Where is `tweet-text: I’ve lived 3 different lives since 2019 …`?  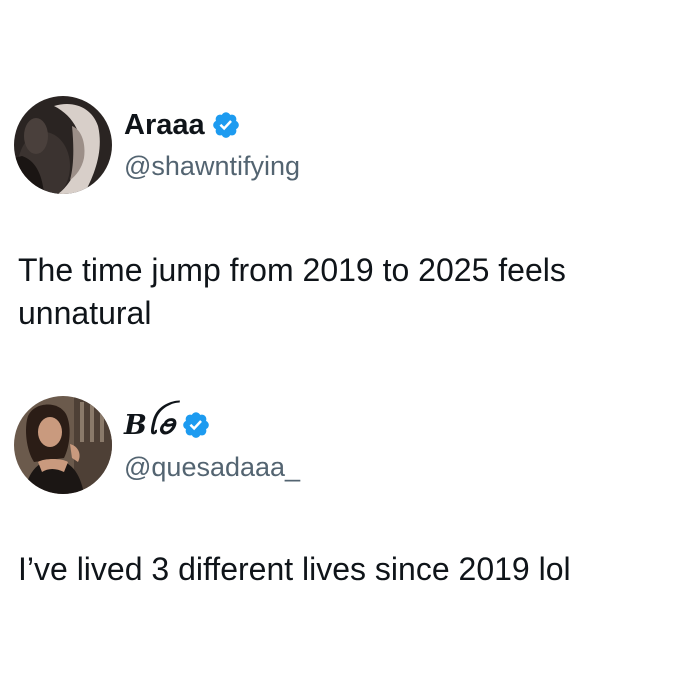 tweet-text: I’ve lived 3 different lives since 2019 … is located at coordinates (294, 569).